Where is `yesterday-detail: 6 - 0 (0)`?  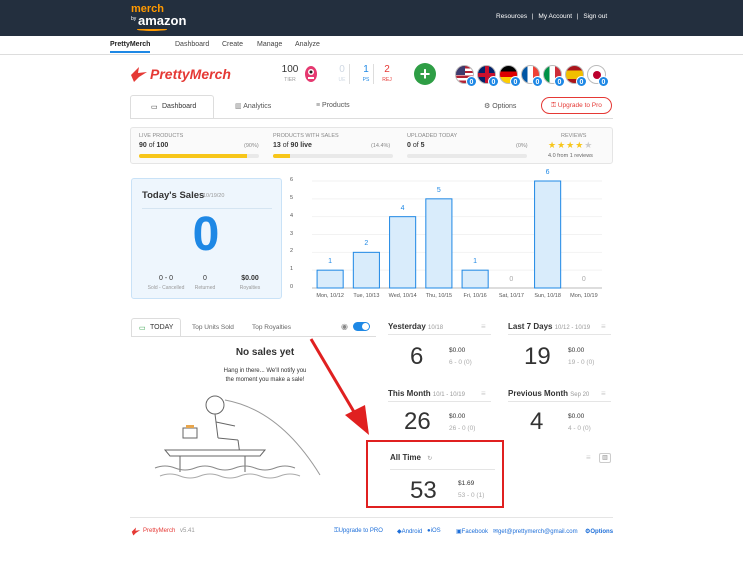 yesterday-detail: 6 - 0 (0) is located at coordinates (460, 362).